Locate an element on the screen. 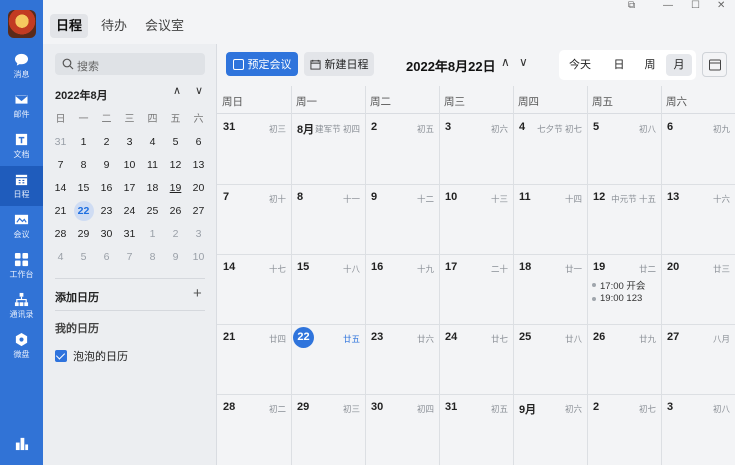  mini-day-cell: 27 is located at coordinates (198, 211).